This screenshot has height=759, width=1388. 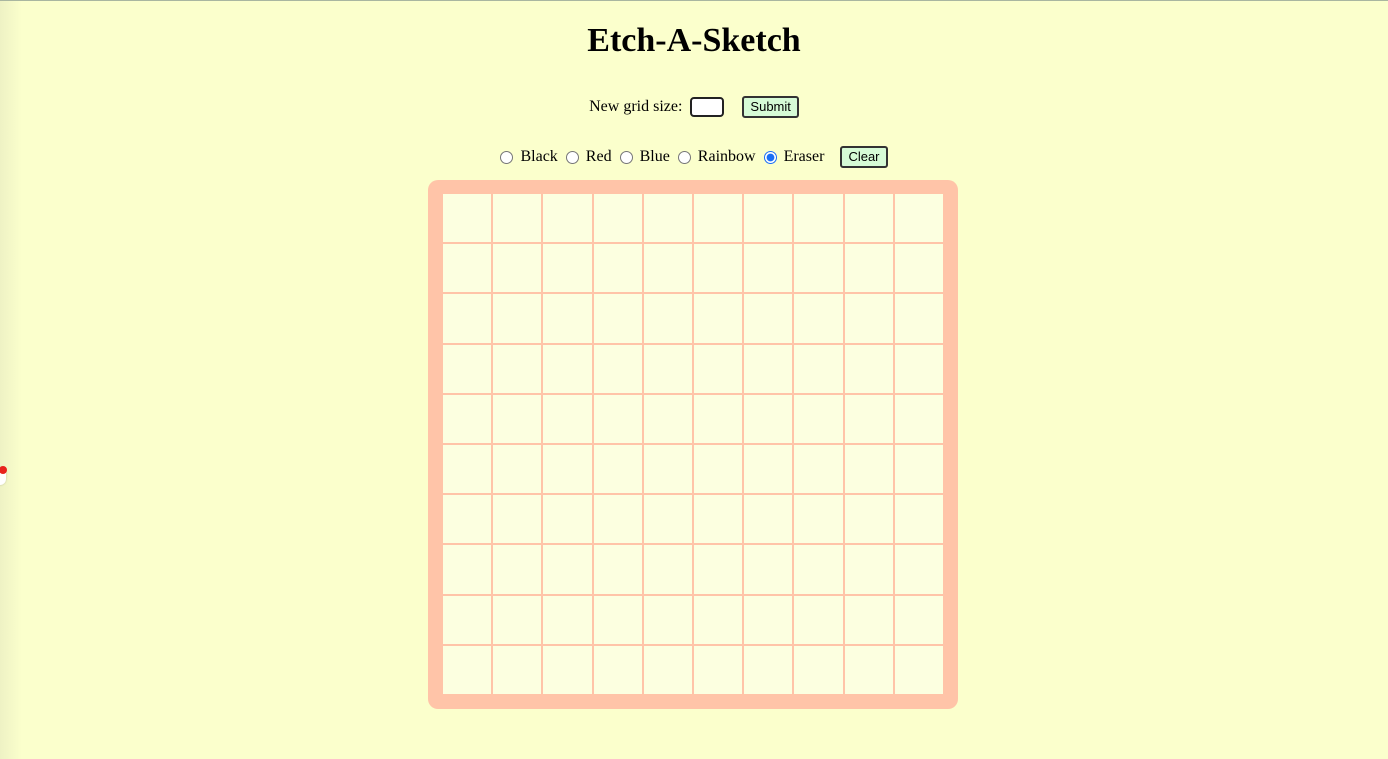 I want to click on side-notification-badge, so click(x=3, y=475).